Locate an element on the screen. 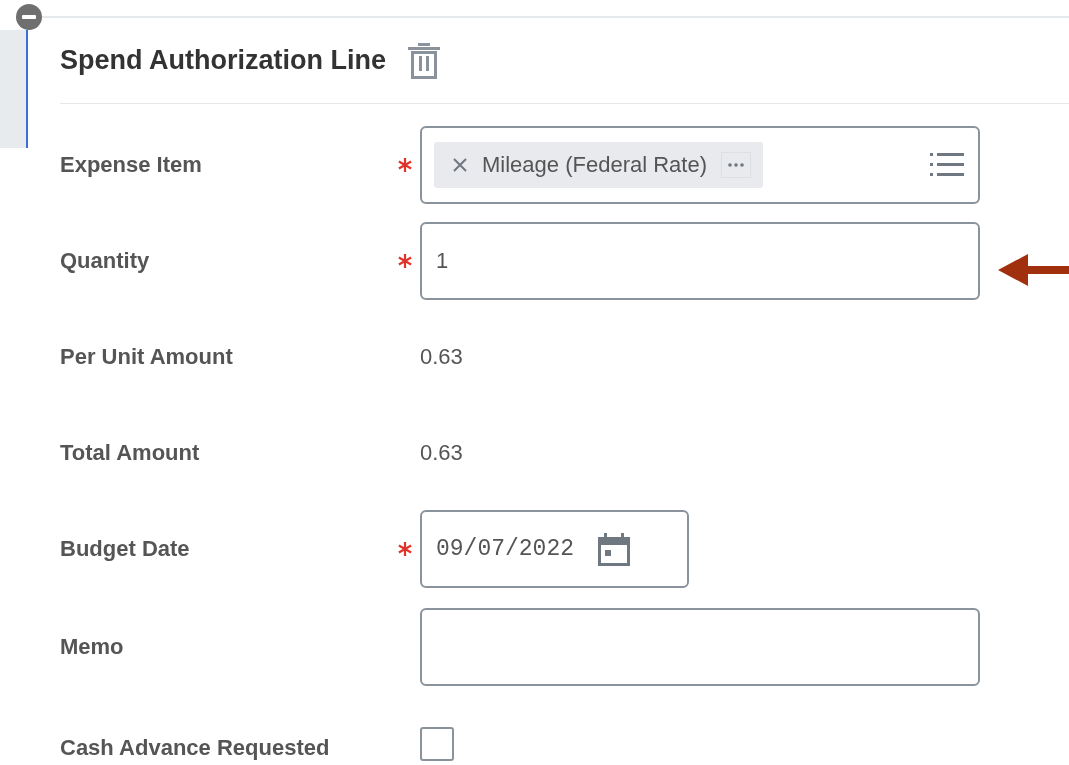  chip-text: Mileage (Federal Rate) is located at coordinates (594, 165).